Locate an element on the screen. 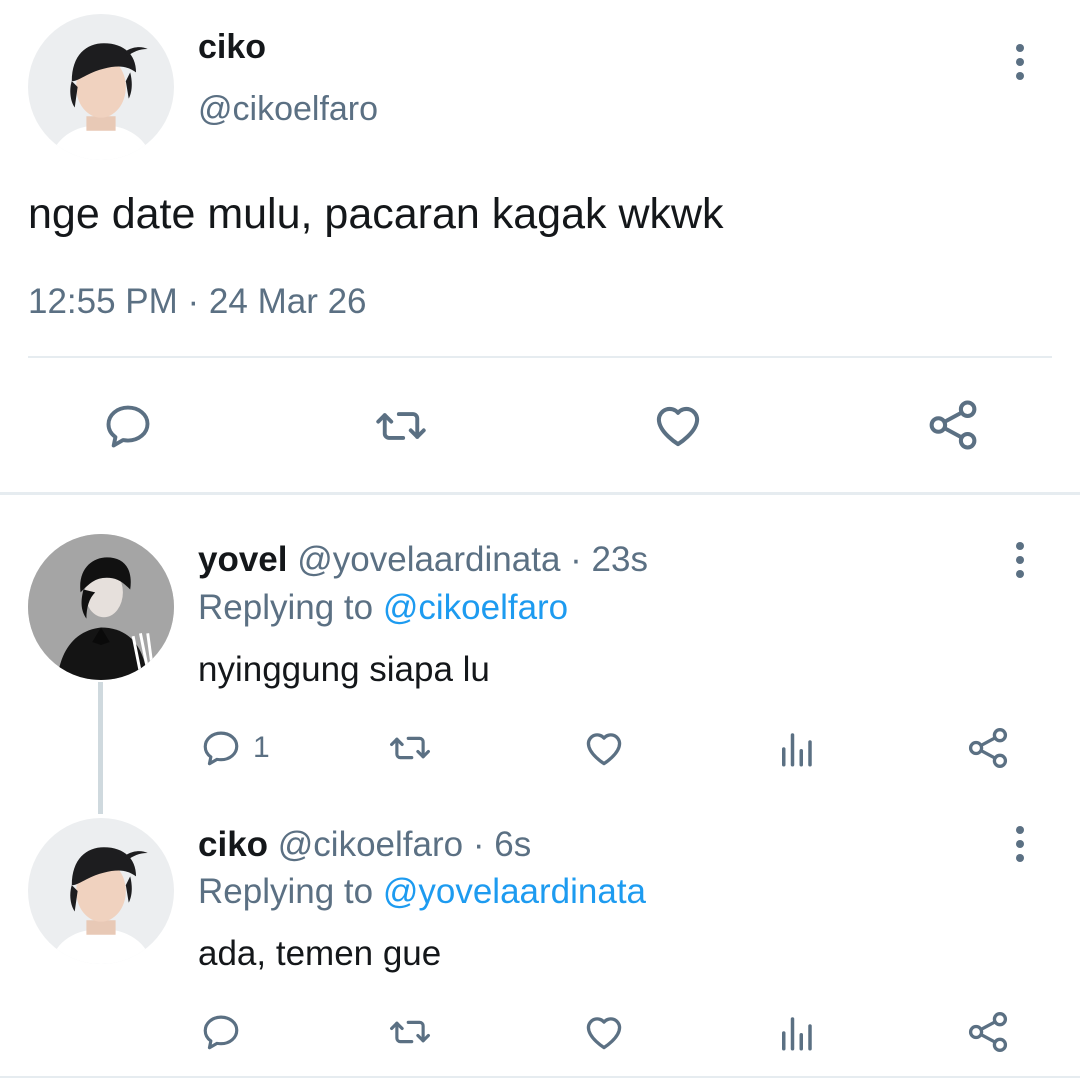 The width and height of the screenshot is (1080, 1080). display-name: yovel is located at coordinates (243, 559).